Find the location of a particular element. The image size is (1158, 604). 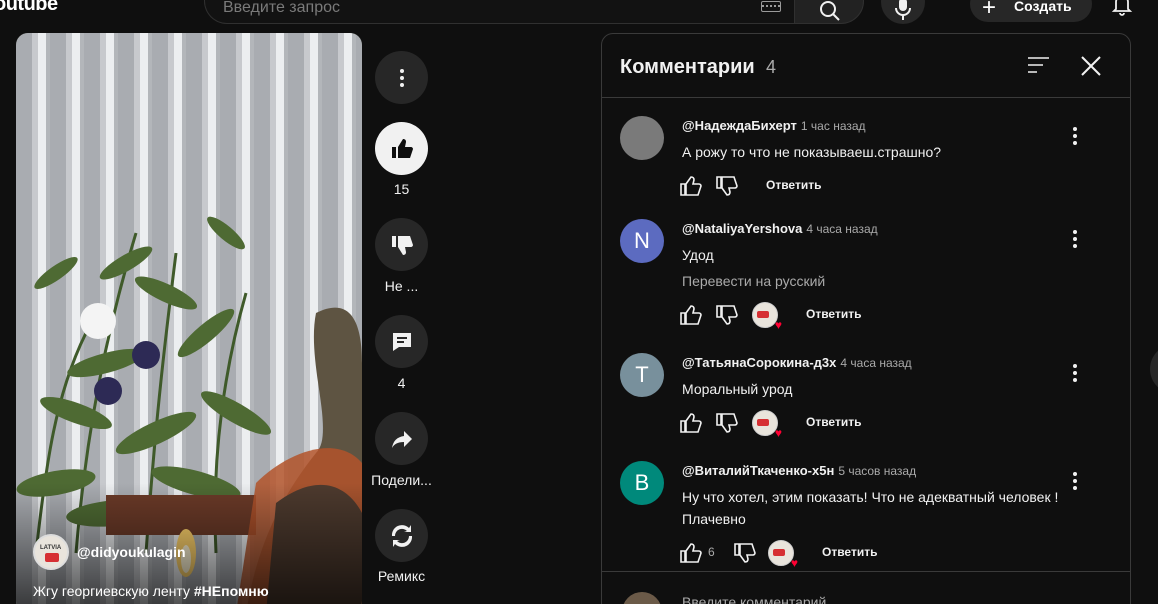

comment-actions: Ответить is located at coordinates (828, 186).